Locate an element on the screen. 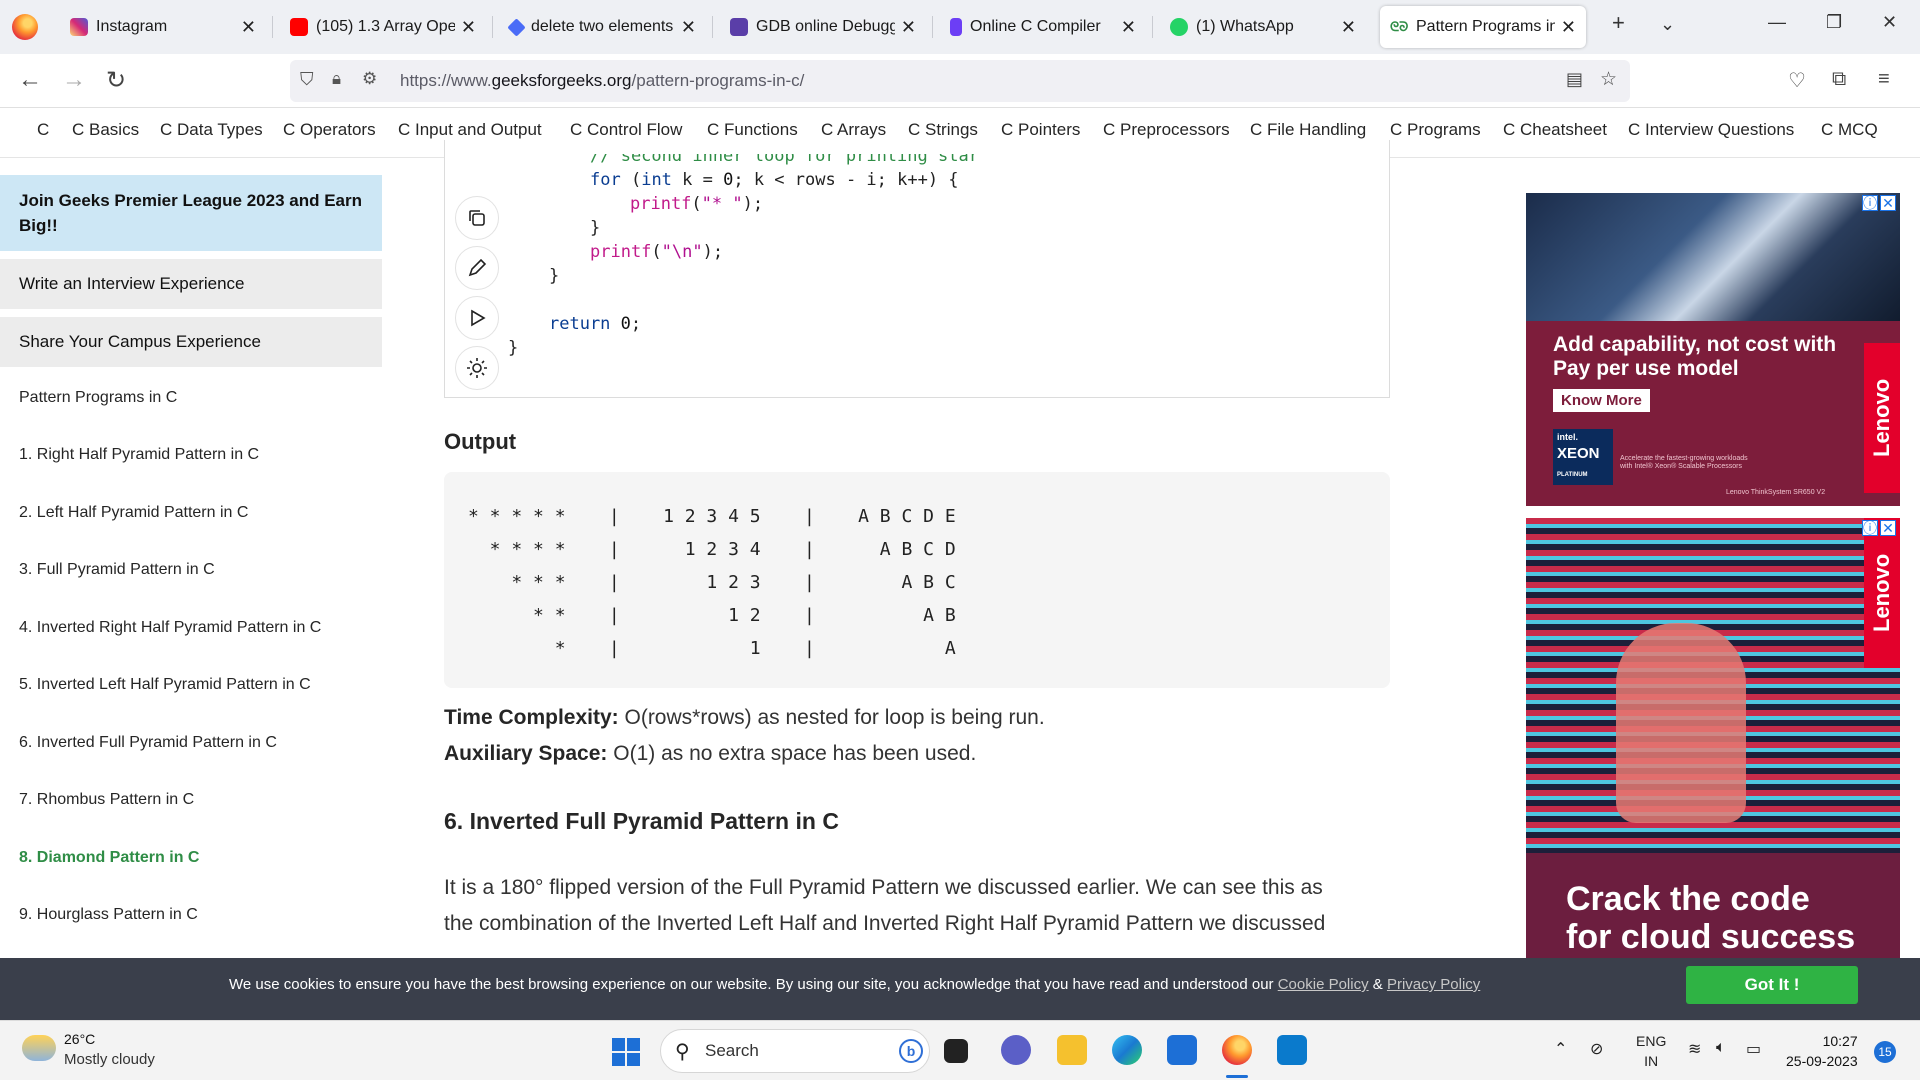  sidebar-link: 1. Right Half Pyramid Pattern in C is located at coordinates (139, 455).